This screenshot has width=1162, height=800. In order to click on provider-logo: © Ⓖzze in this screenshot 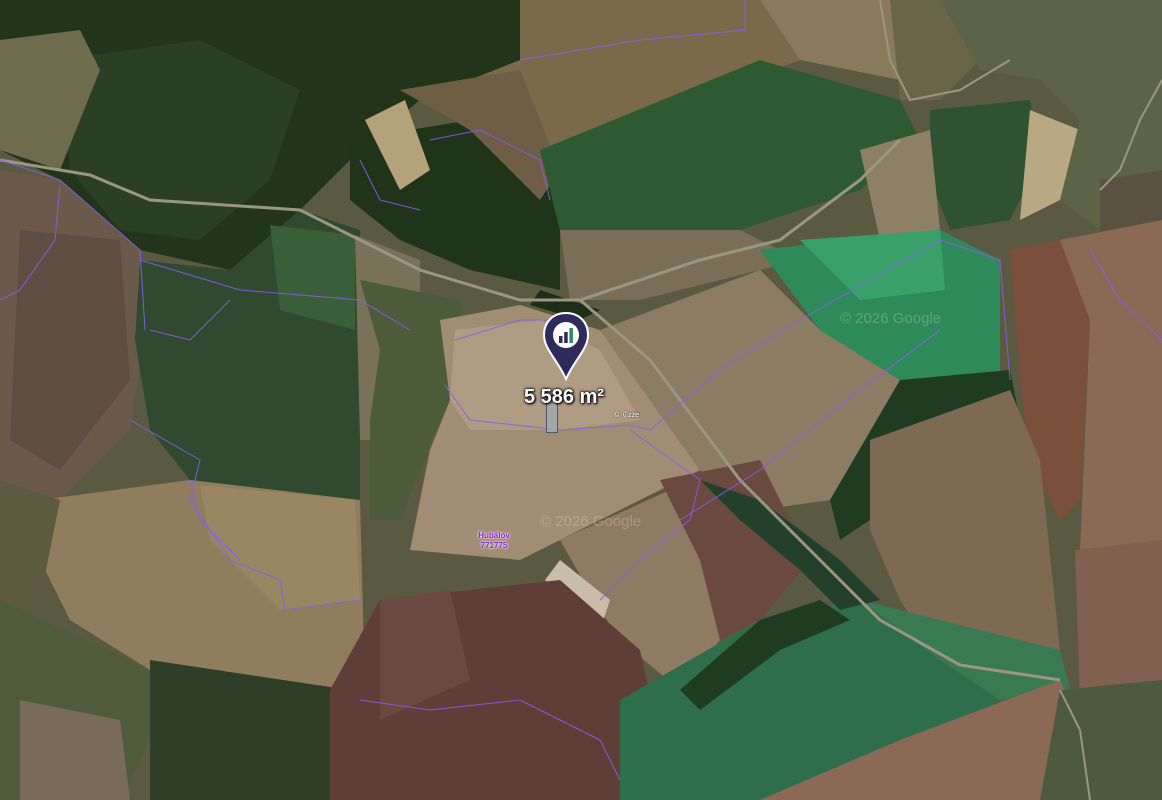, I will do `click(626, 415)`.